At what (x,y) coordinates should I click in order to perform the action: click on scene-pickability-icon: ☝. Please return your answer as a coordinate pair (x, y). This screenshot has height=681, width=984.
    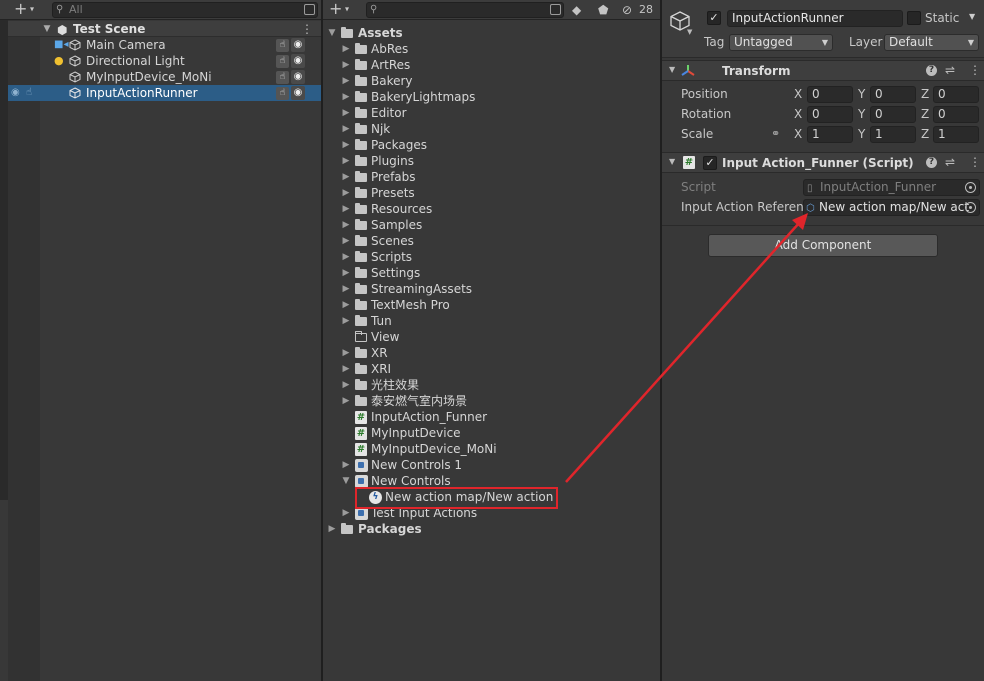
    Looking at the image, I should click on (29, 93).